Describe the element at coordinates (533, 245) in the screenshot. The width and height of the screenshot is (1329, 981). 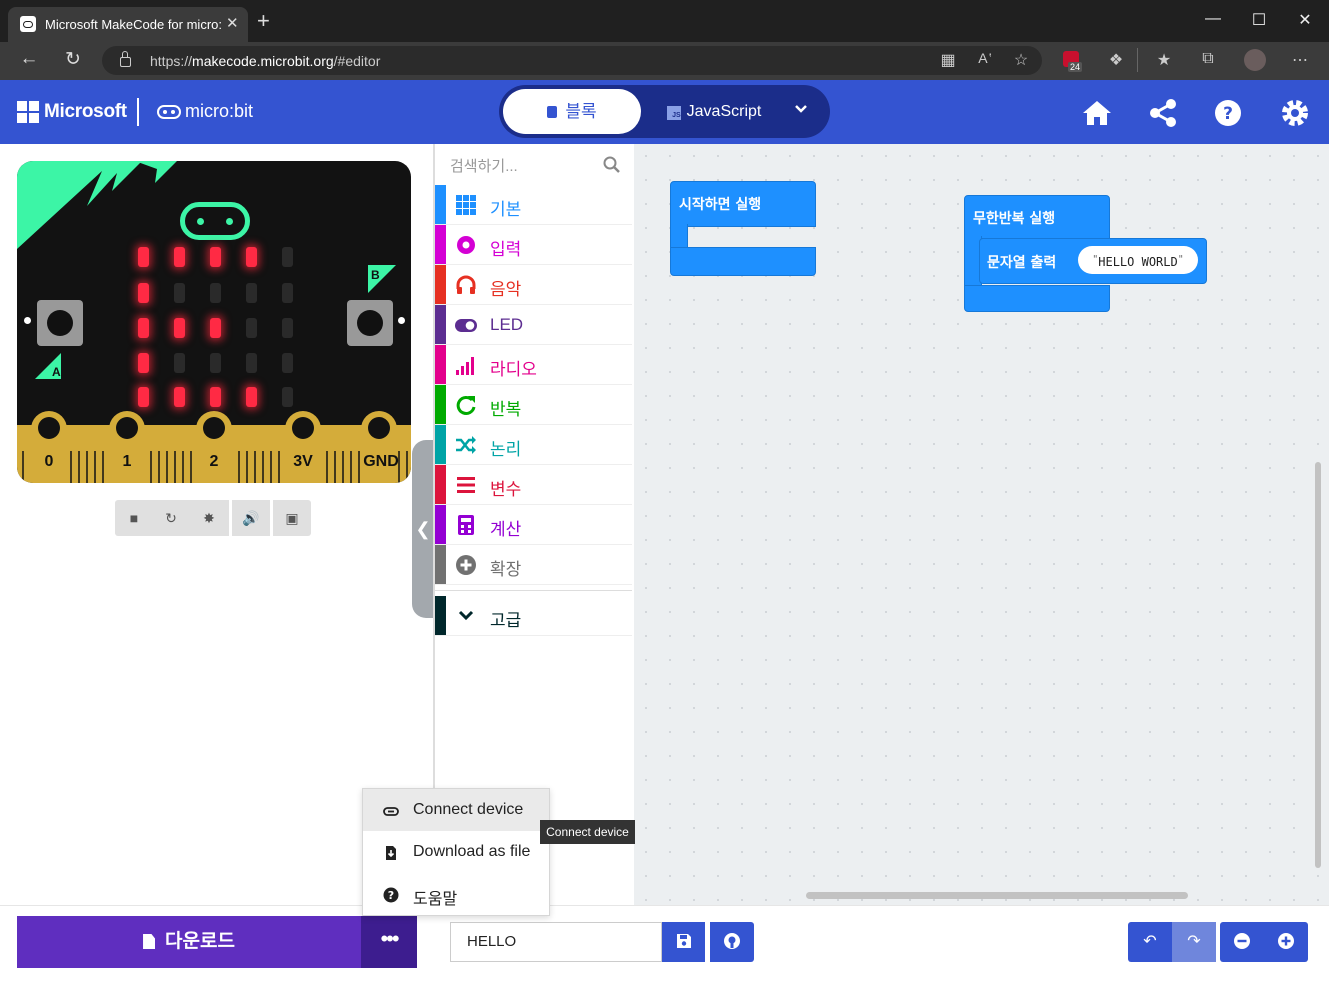
I see `category-item: 입력` at that location.